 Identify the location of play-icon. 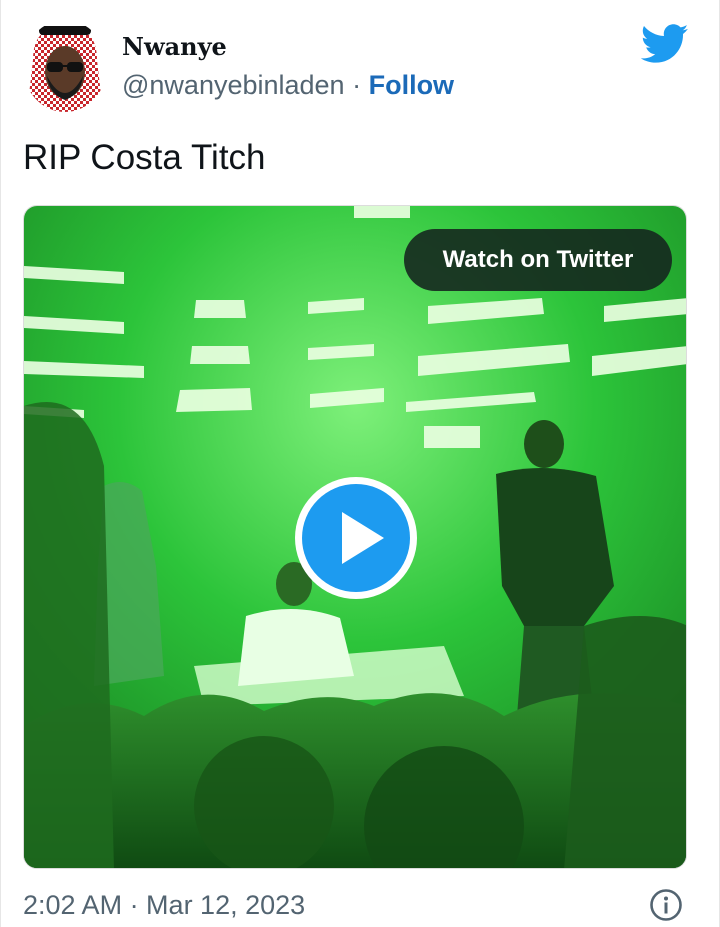
(356, 538).